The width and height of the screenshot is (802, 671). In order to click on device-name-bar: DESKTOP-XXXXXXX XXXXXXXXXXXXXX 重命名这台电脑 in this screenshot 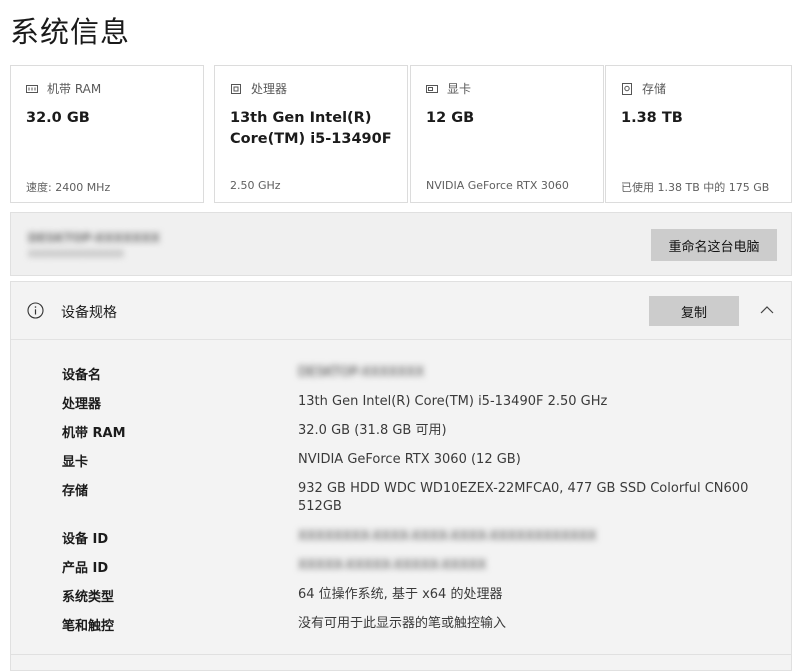, I will do `click(401, 244)`.